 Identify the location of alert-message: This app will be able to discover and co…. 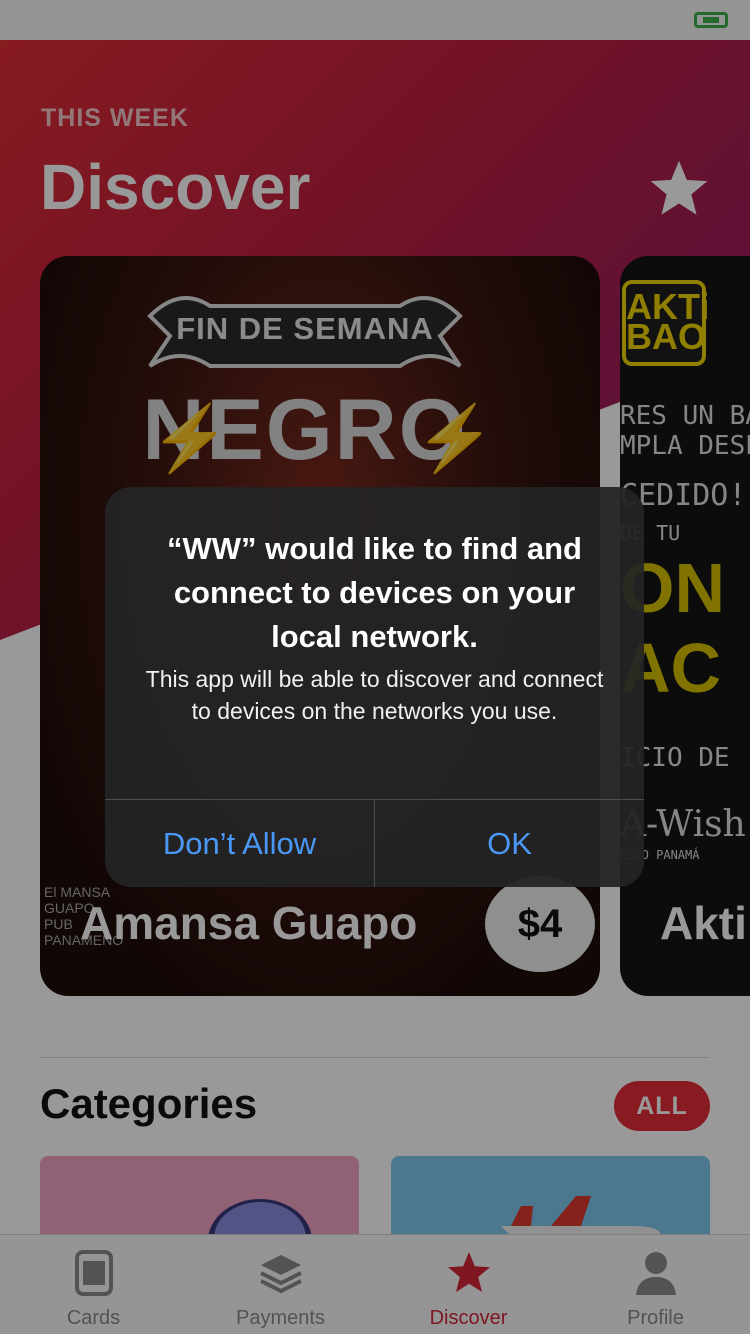
(374, 695).